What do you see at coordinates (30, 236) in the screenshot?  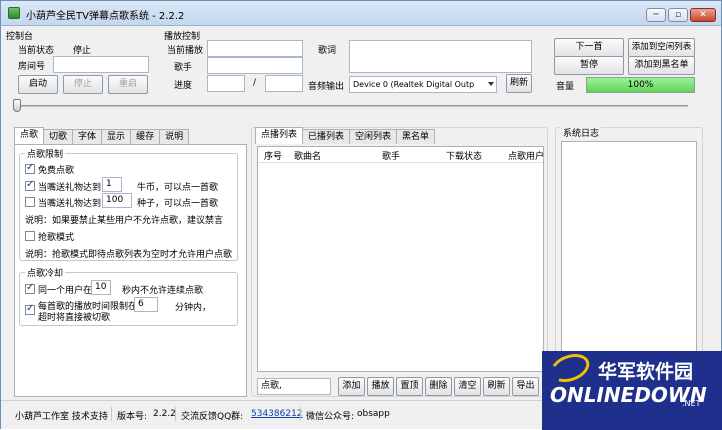 I see `grab-mode-checkbox` at bounding box center [30, 236].